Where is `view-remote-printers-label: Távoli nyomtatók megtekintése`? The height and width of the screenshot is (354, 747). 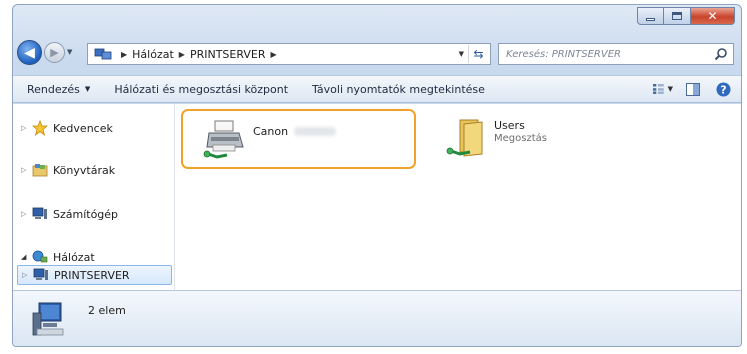 view-remote-printers-label: Távoli nyomtatók megtekintése is located at coordinates (398, 89).